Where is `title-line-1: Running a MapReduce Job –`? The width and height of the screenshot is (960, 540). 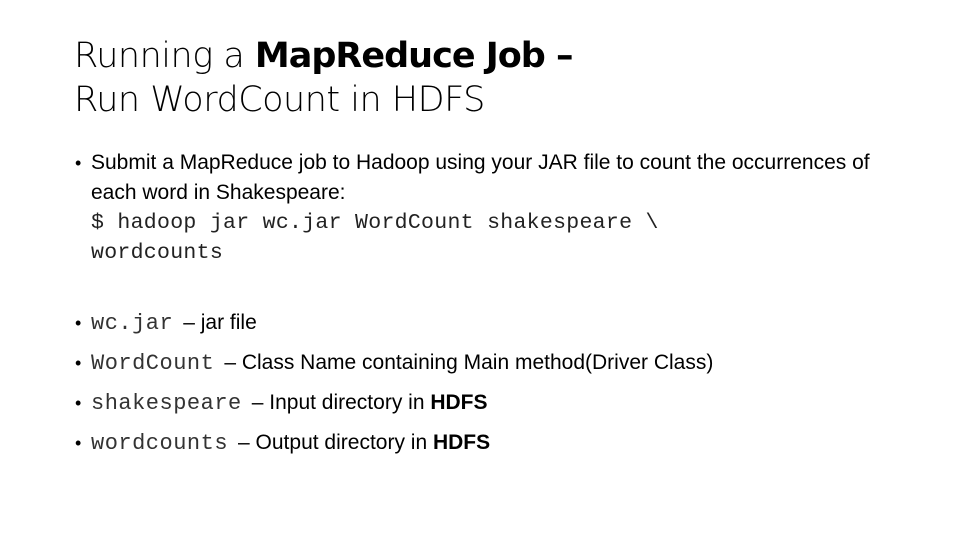 title-line-1: Running a MapReduce Job – is located at coordinates (484, 56).